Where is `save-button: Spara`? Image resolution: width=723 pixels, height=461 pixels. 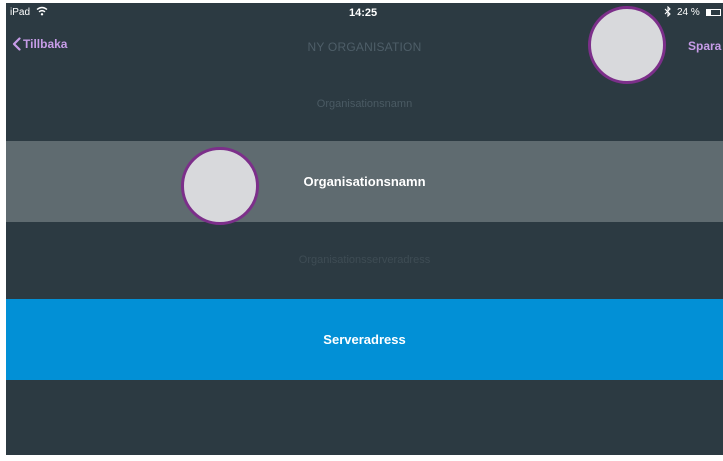 save-button: Spara is located at coordinates (704, 46).